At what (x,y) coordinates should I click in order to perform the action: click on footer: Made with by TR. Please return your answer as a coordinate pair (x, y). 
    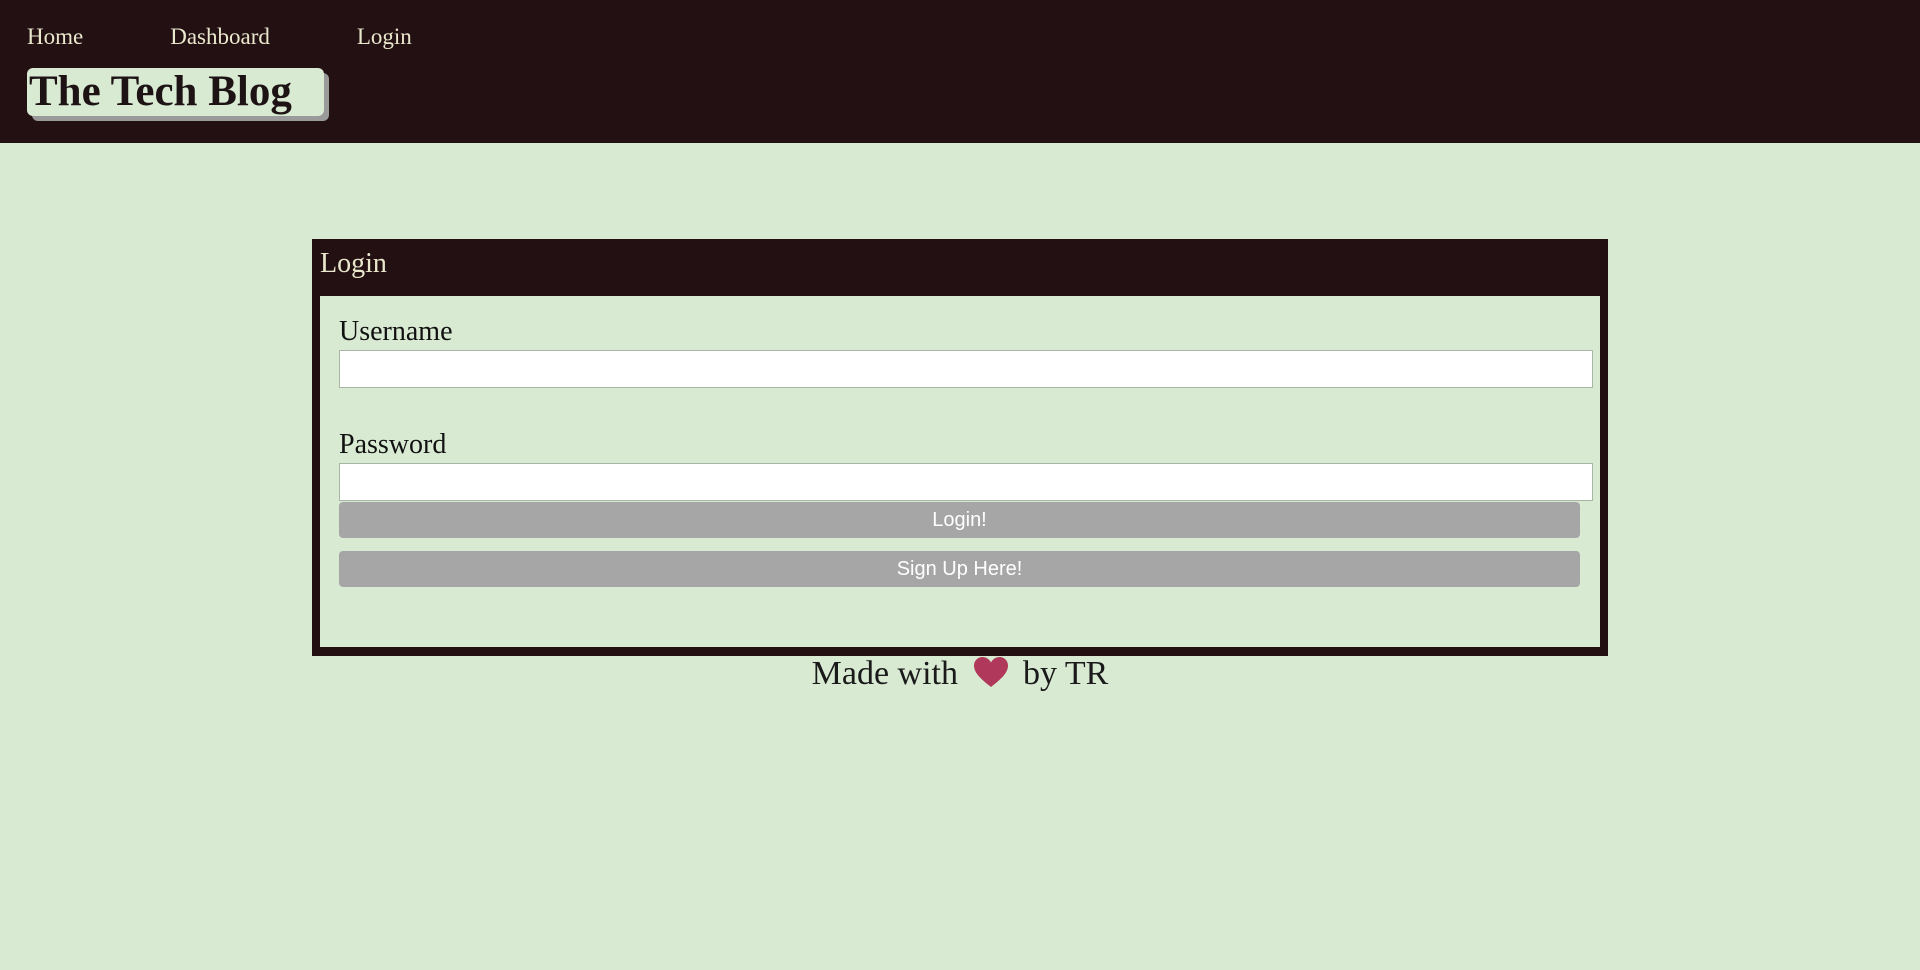
    Looking at the image, I should click on (960, 676).